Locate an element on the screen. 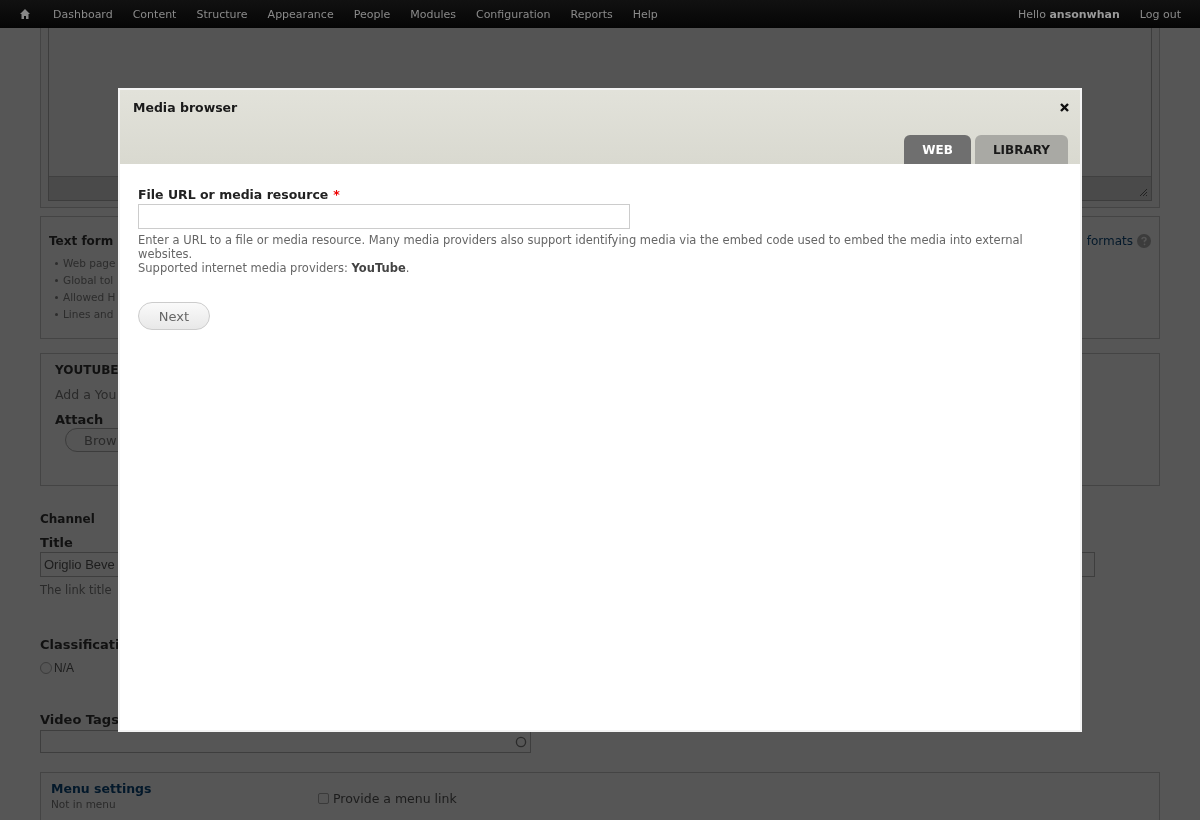 Image resolution: width=1200 pixels, height=820 pixels. attach-label: Attach is located at coordinates (80, 419).